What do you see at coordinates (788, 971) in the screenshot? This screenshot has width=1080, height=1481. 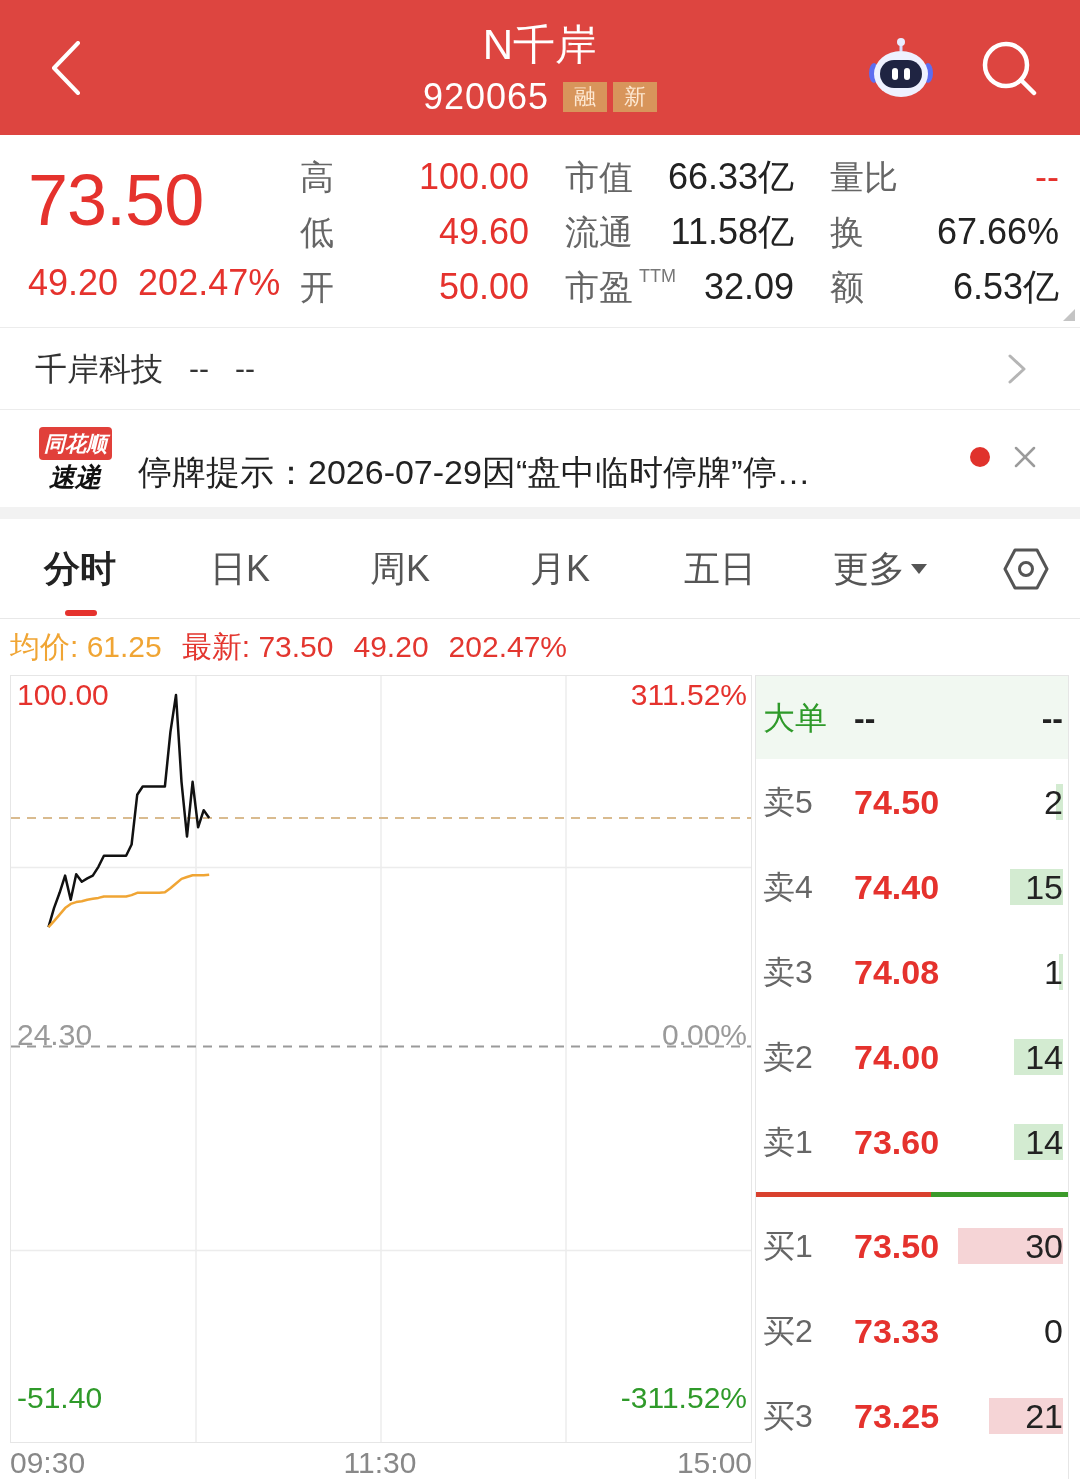 I see `order-level-label: 卖3` at bounding box center [788, 971].